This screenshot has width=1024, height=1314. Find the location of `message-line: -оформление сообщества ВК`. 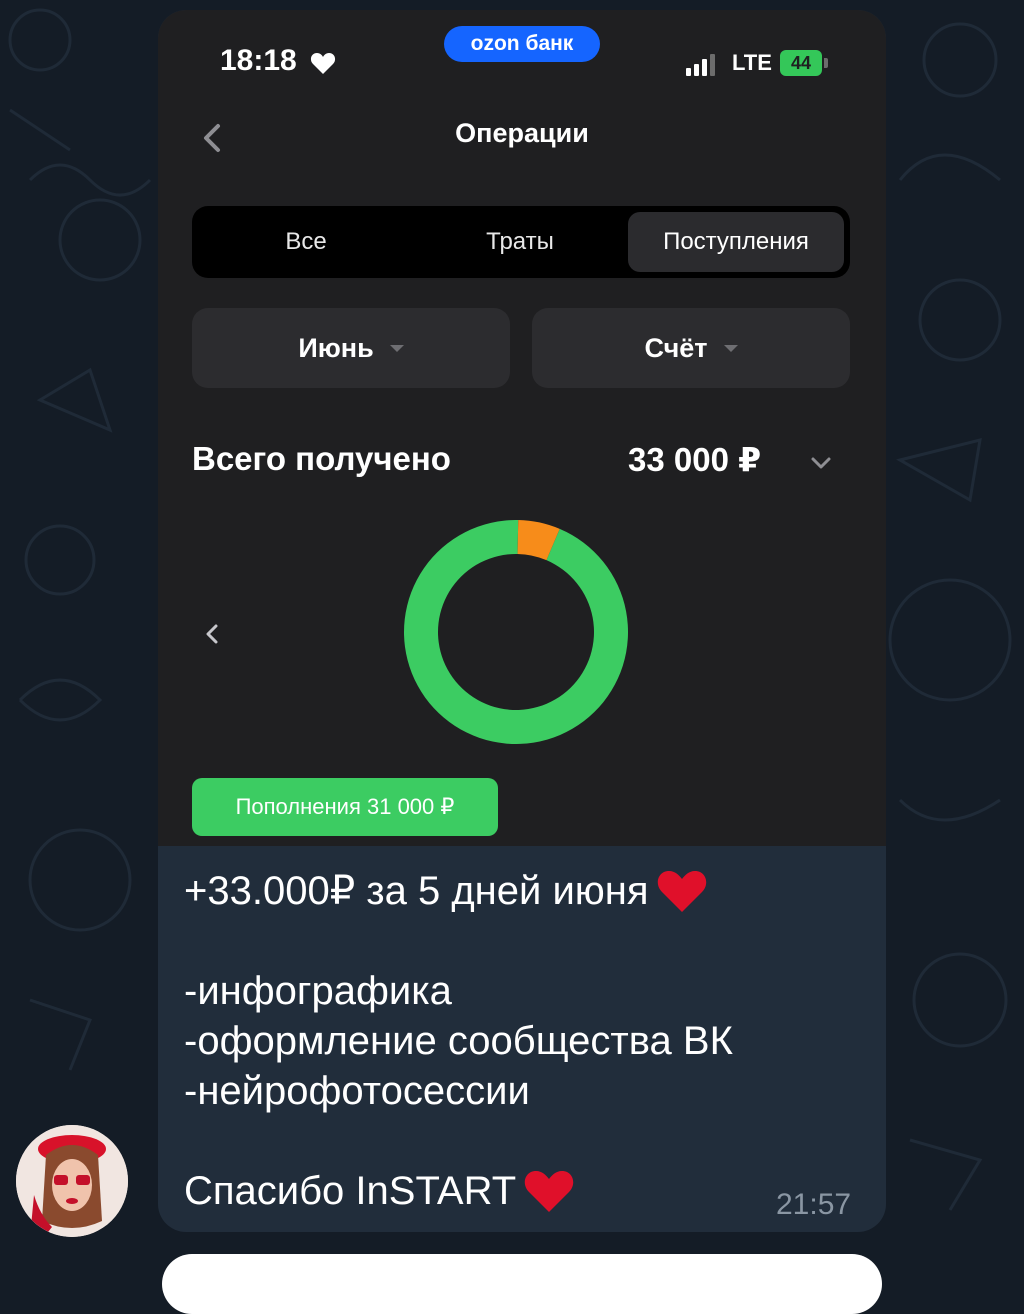

message-line: -оформление сообщества ВК is located at coordinates (524, 1041).